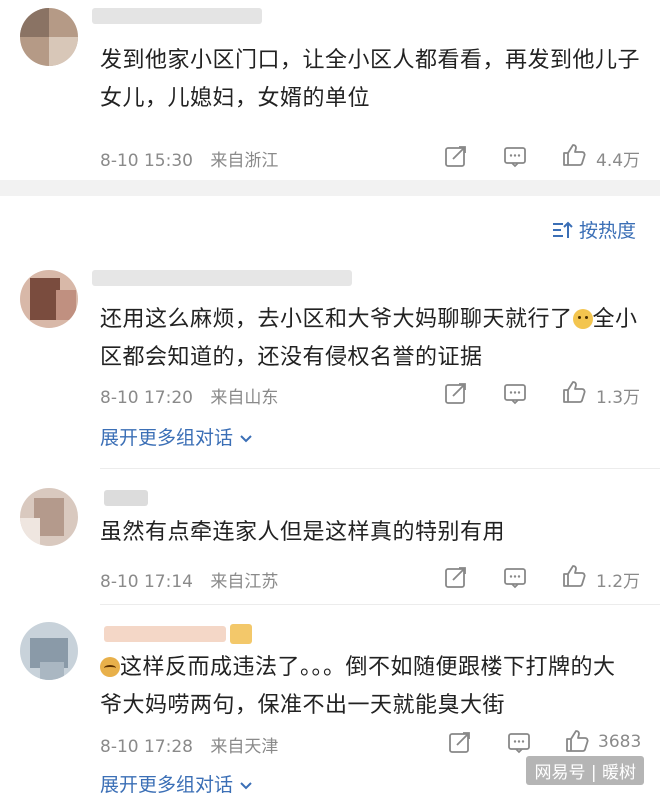  Describe the element at coordinates (146, 582) in the screenshot. I see `comment-time: 8-10 17:14` at that location.